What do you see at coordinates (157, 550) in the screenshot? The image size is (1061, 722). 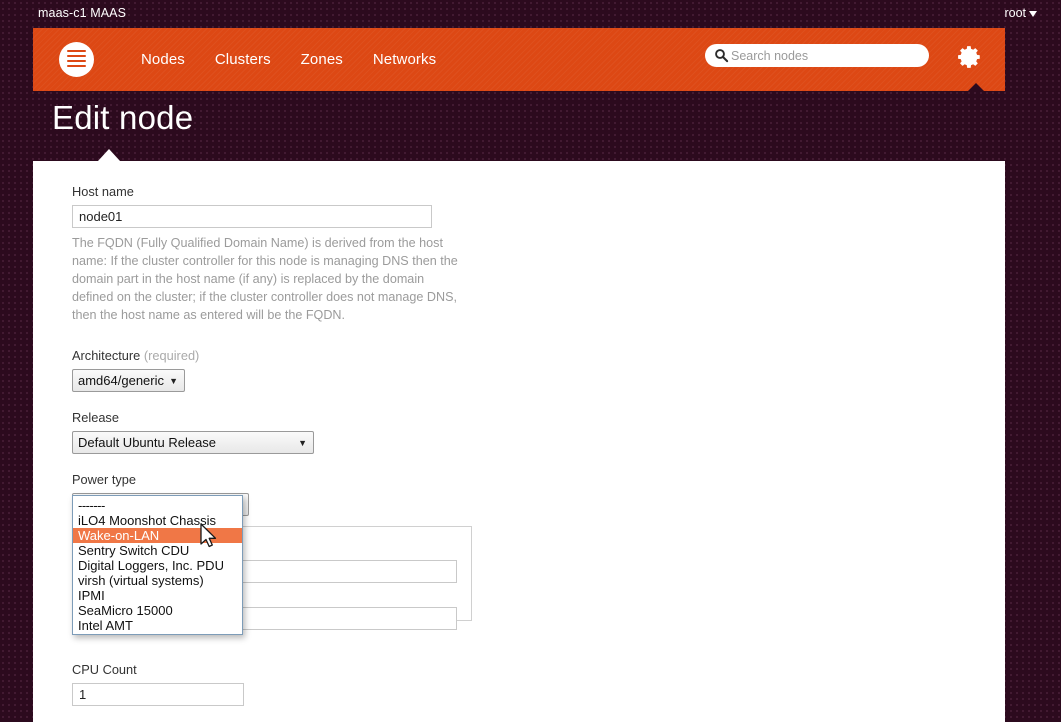 I see `power-type-option: Sentry Switch CDU` at bounding box center [157, 550].